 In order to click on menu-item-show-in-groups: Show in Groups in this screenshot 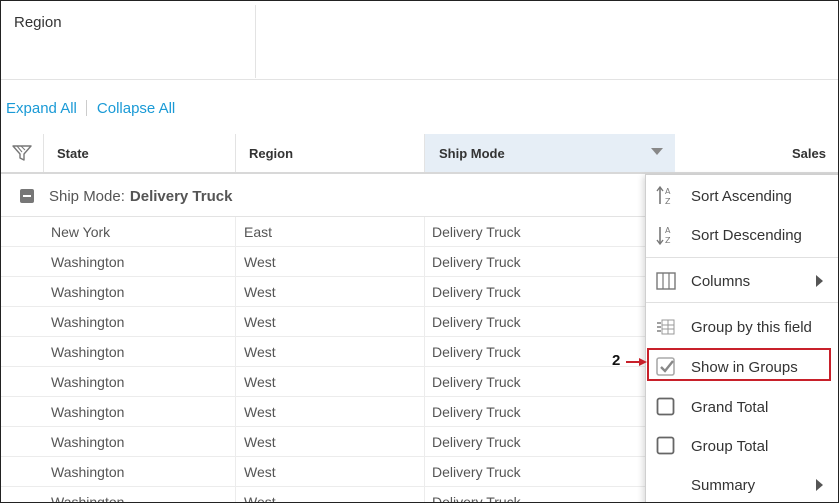, I will do `click(742, 367)`.